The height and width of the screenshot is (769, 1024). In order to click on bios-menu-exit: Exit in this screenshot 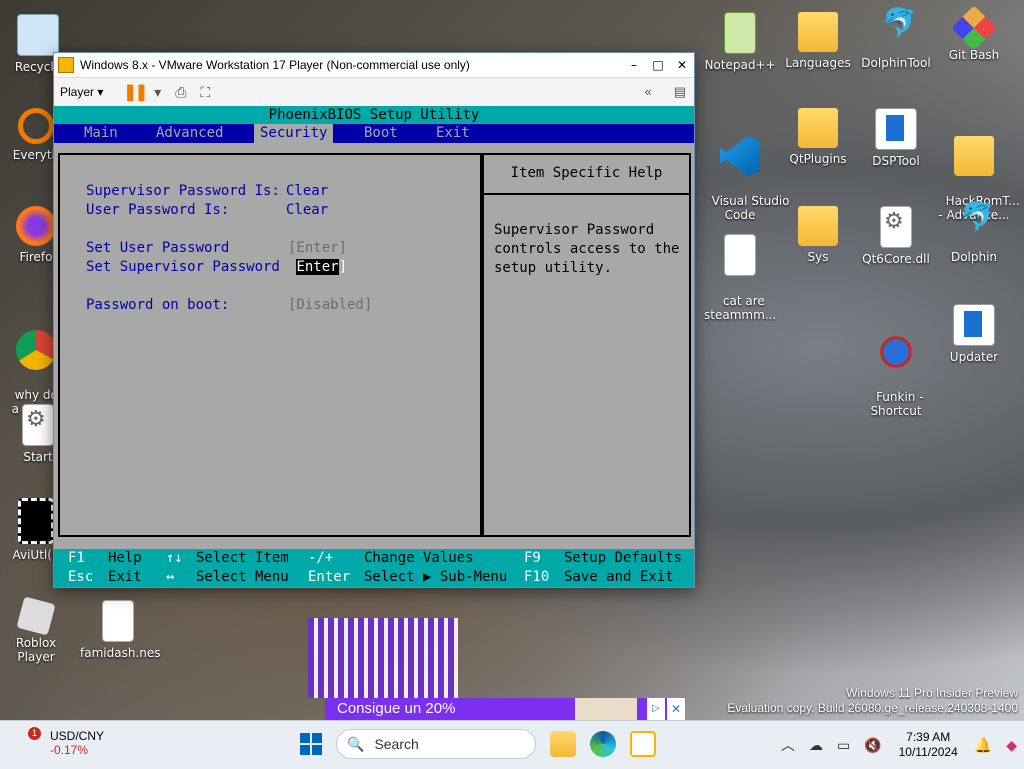, I will do `click(453, 133)`.